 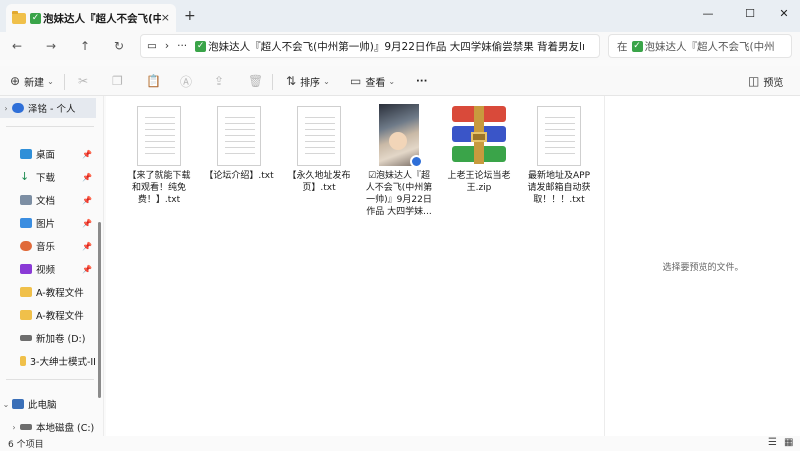 What do you see at coordinates (25, 176) in the screenshot?
I see `download-icon: ↓` at bounding box center [25, 176].